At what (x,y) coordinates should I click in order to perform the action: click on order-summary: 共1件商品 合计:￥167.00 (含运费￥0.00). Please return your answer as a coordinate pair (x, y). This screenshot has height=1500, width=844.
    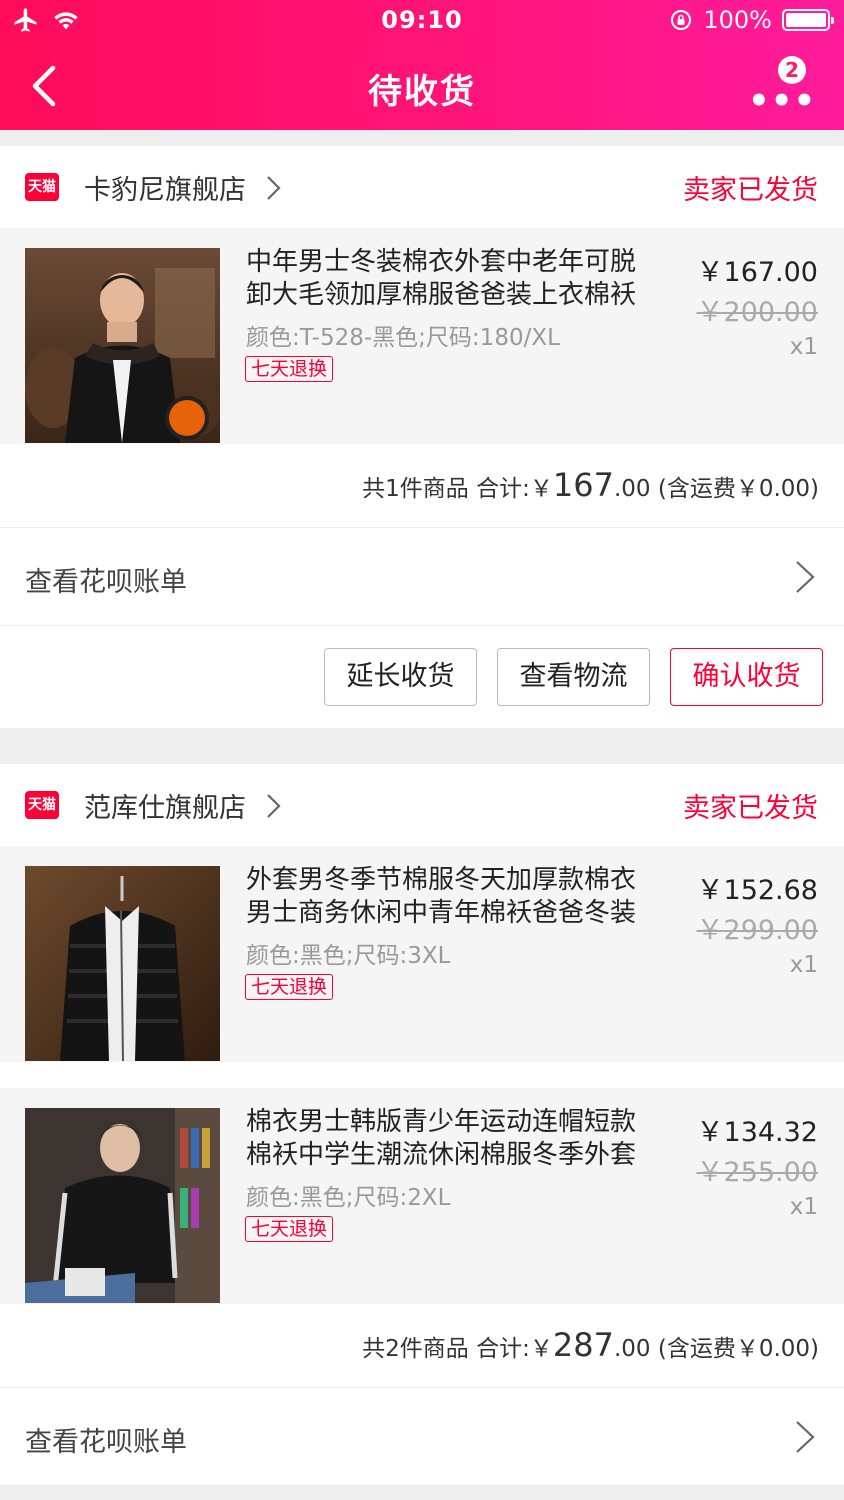
    Looking at the image, I should click on (422, 486).